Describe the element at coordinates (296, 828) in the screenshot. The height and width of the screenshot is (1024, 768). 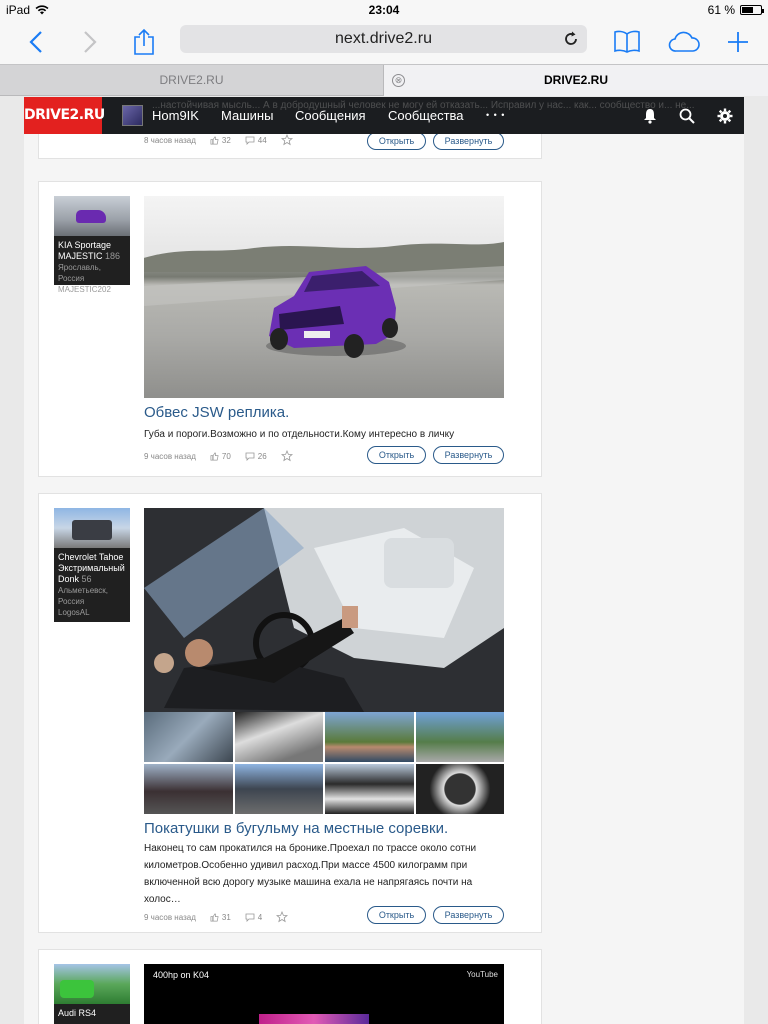
I see `post-title: Покатушки в бугульму на местные соревки.` at that location.